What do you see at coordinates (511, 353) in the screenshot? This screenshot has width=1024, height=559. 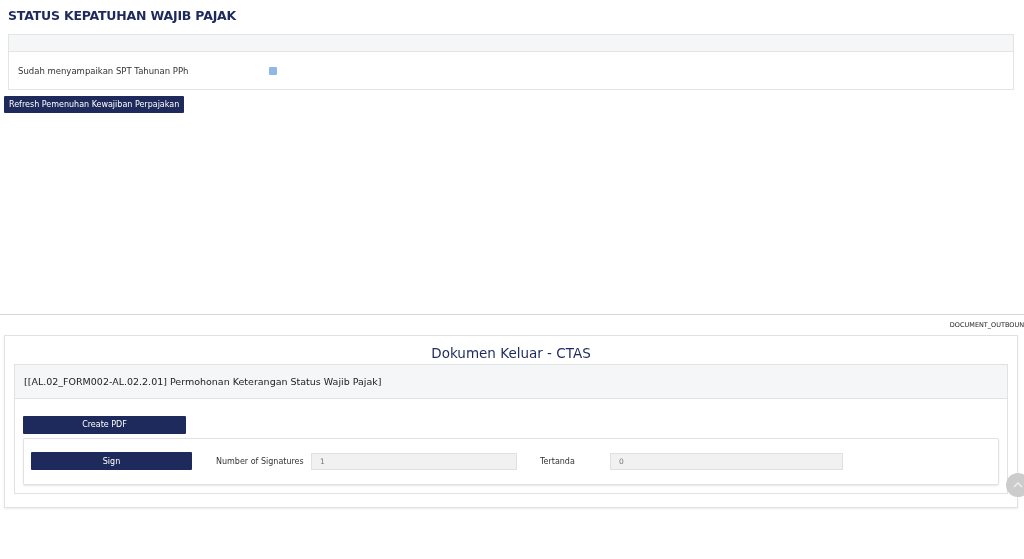 I see `card-title: Dokumen Keluar - CTAS` at bounding box center [511, 353].